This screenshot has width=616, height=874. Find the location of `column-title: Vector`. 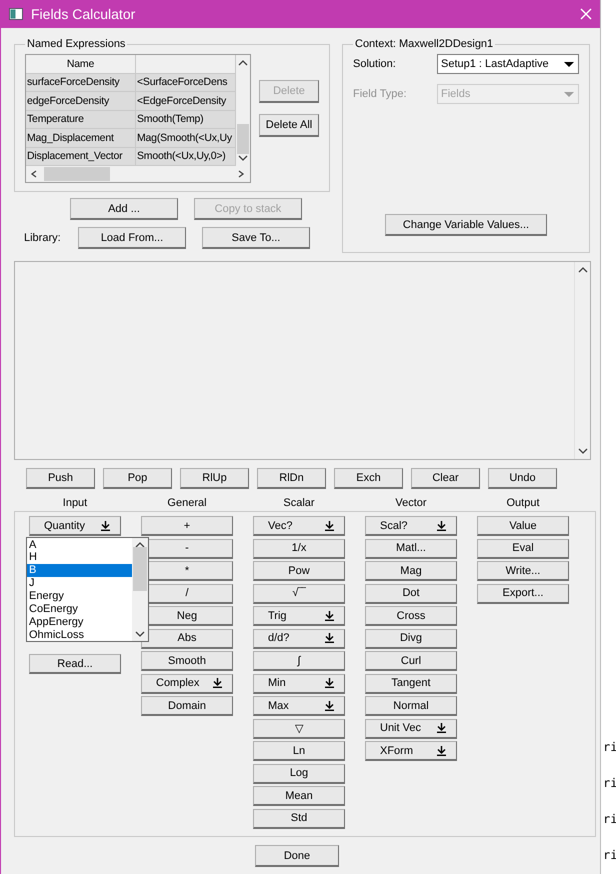

column-title: Vector is located at coordinates (411, 503).